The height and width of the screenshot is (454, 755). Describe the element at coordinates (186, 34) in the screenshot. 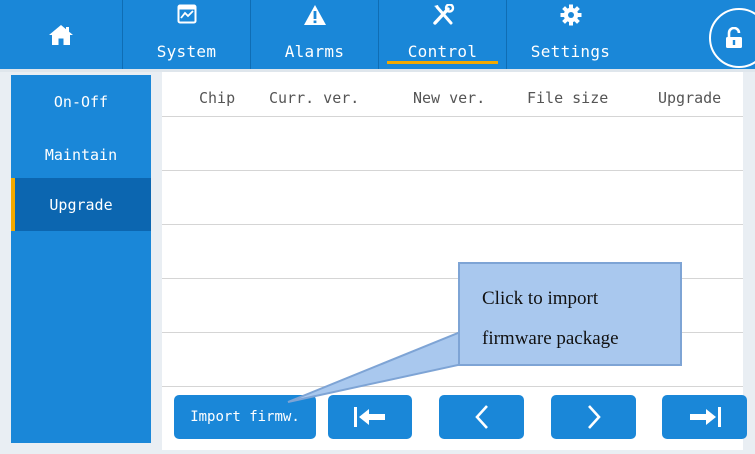

I see `tab-system: System` at that location.